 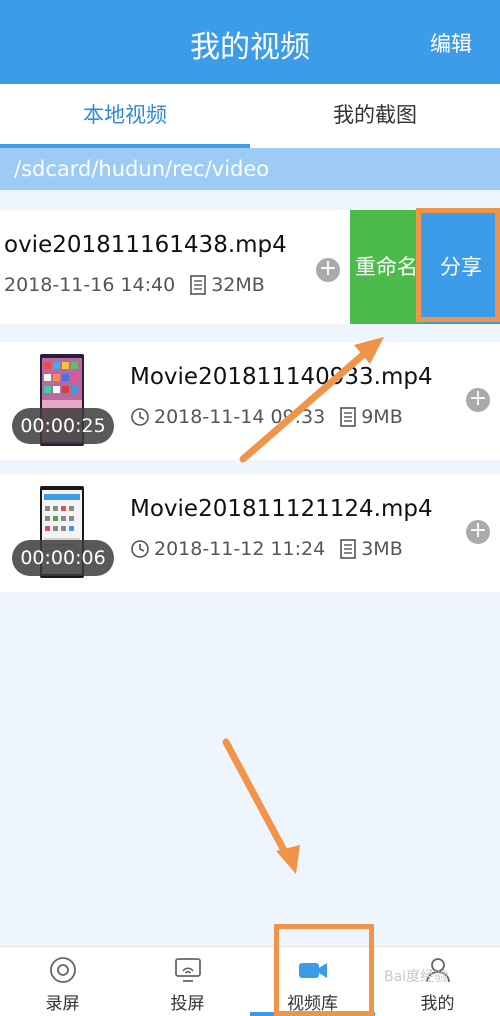 I want to click on nav-label: 投屏, so click(x=187, y=1004).